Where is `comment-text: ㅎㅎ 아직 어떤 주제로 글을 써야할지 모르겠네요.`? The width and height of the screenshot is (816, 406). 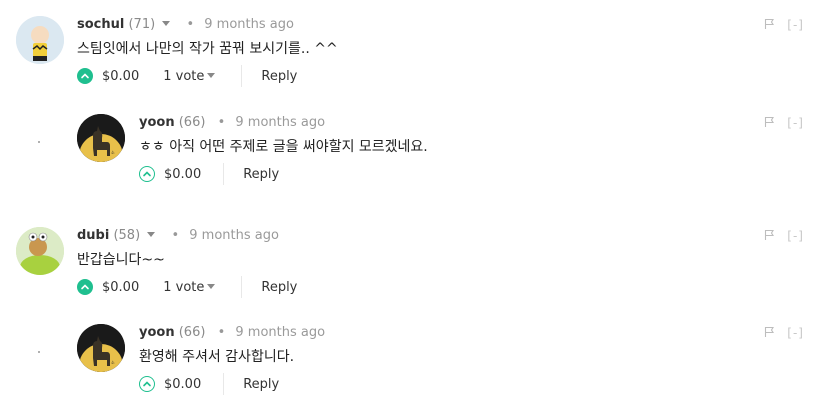
comment-text: ㅎㅎ 아직 어떤 주제로 글을 써야할지 모르겠네요. is located at coordinates (283, 147).